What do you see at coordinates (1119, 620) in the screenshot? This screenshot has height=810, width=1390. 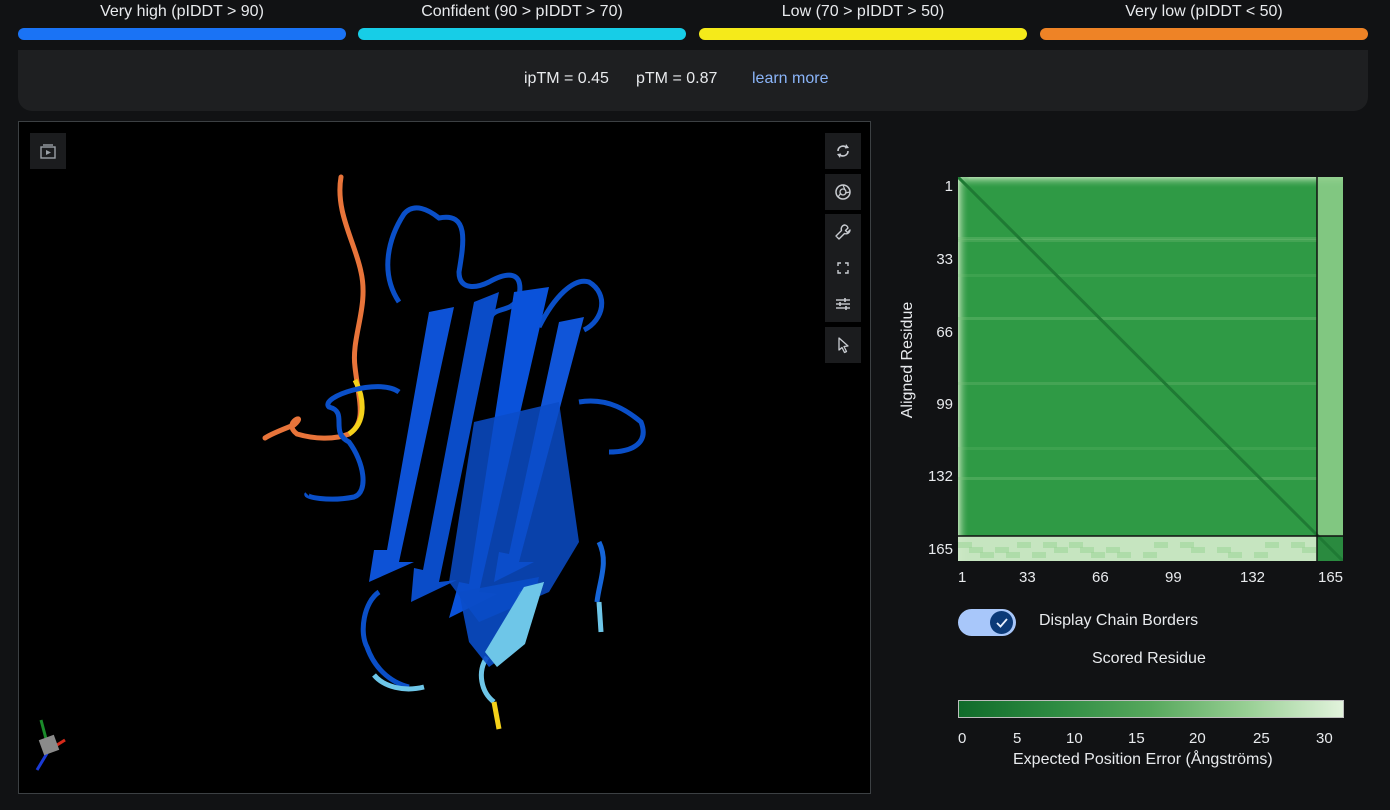 I see `chain-borders-label: Display Chain Borders` at bounding box center [1119, 620].